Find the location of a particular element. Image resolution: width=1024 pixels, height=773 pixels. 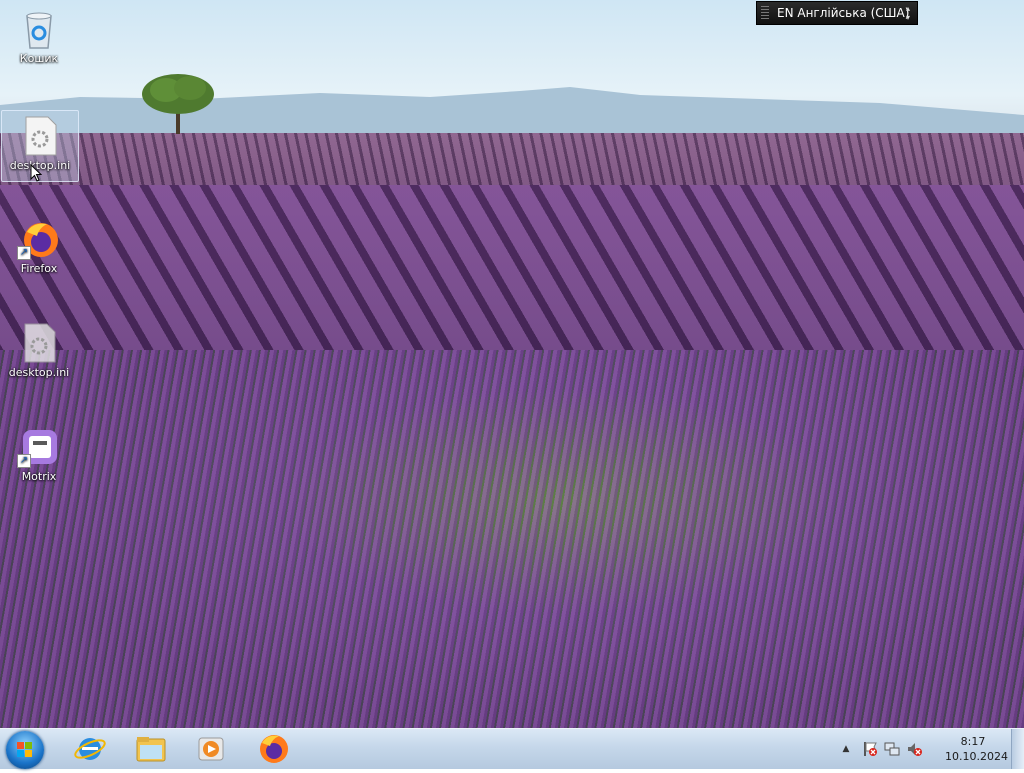

internet-explorer-icon is located at coordinates (90, 749).